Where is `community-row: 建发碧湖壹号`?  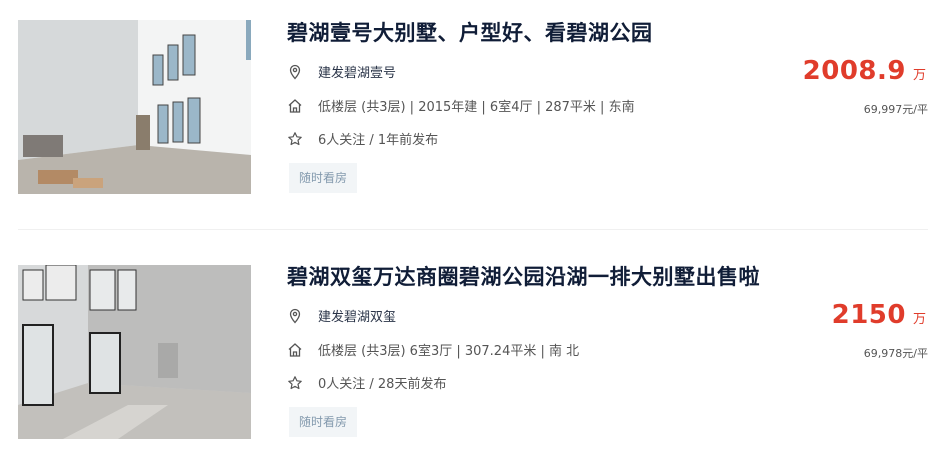 community-row: 建发碧湖壹号 is located at coordinates (341, 71).